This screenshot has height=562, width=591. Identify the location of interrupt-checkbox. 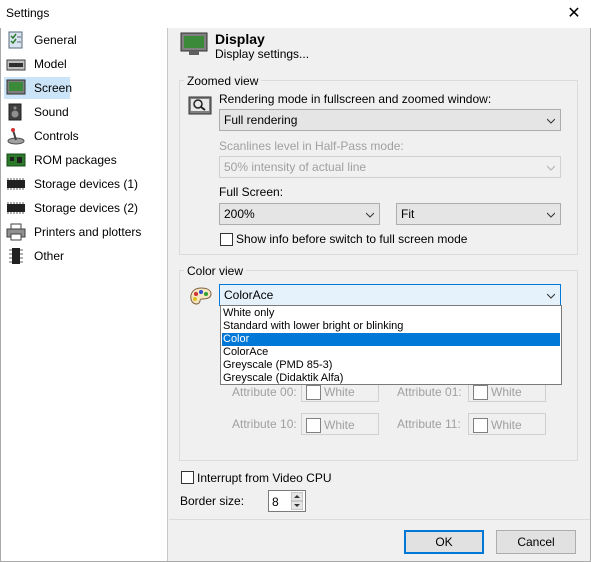
(187, 477).